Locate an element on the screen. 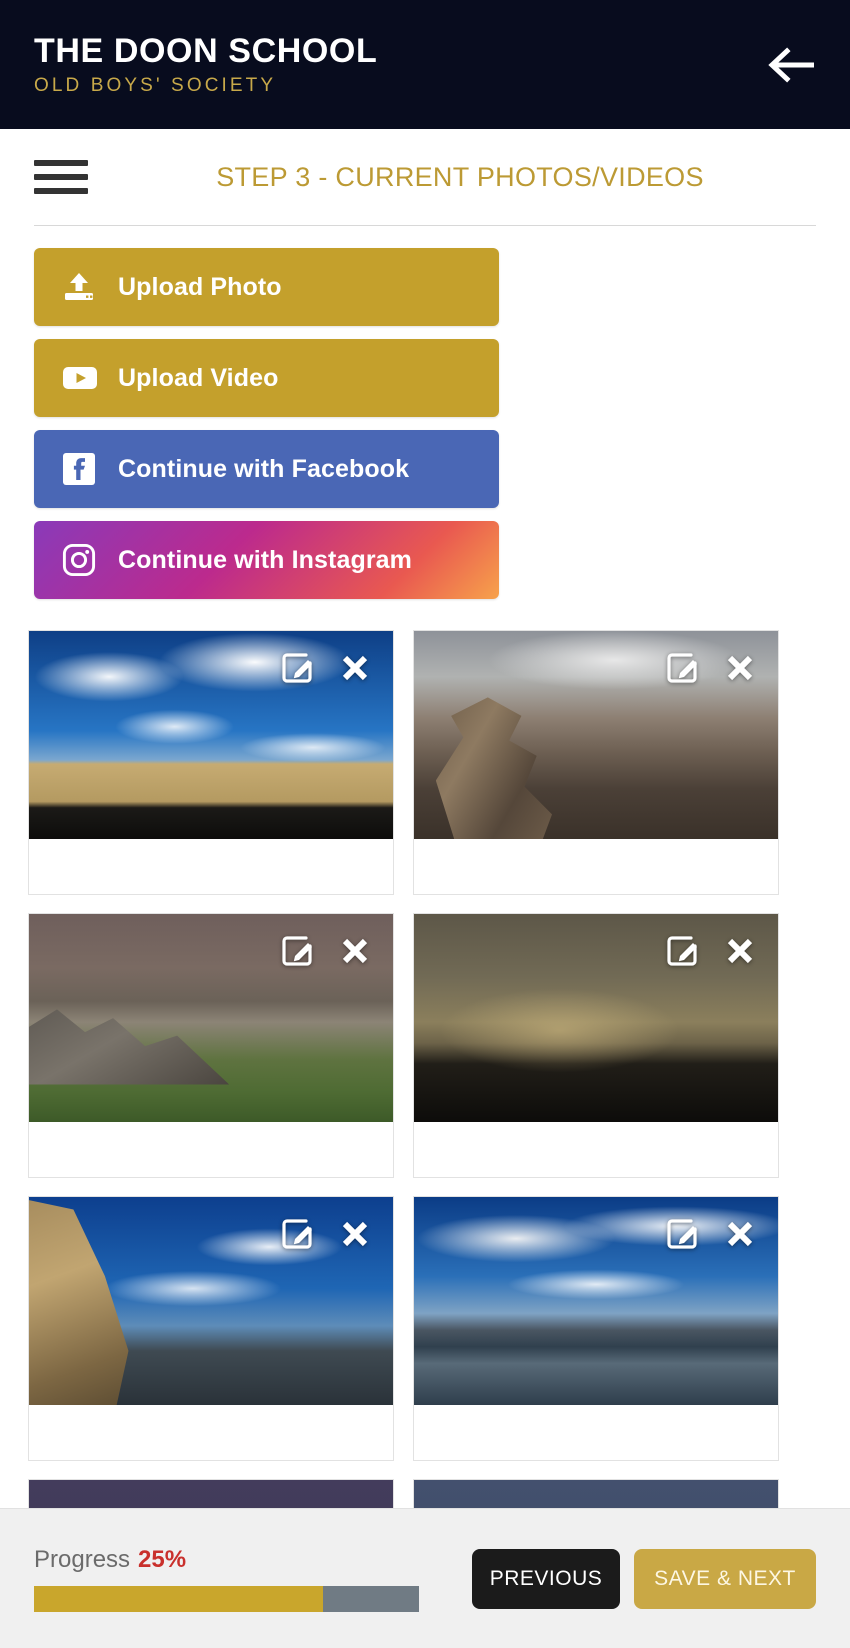 This screenshot has height=1648, width=850. continue-with-instagram-button: Continue with Instagram is located at coordinates (266, 560).